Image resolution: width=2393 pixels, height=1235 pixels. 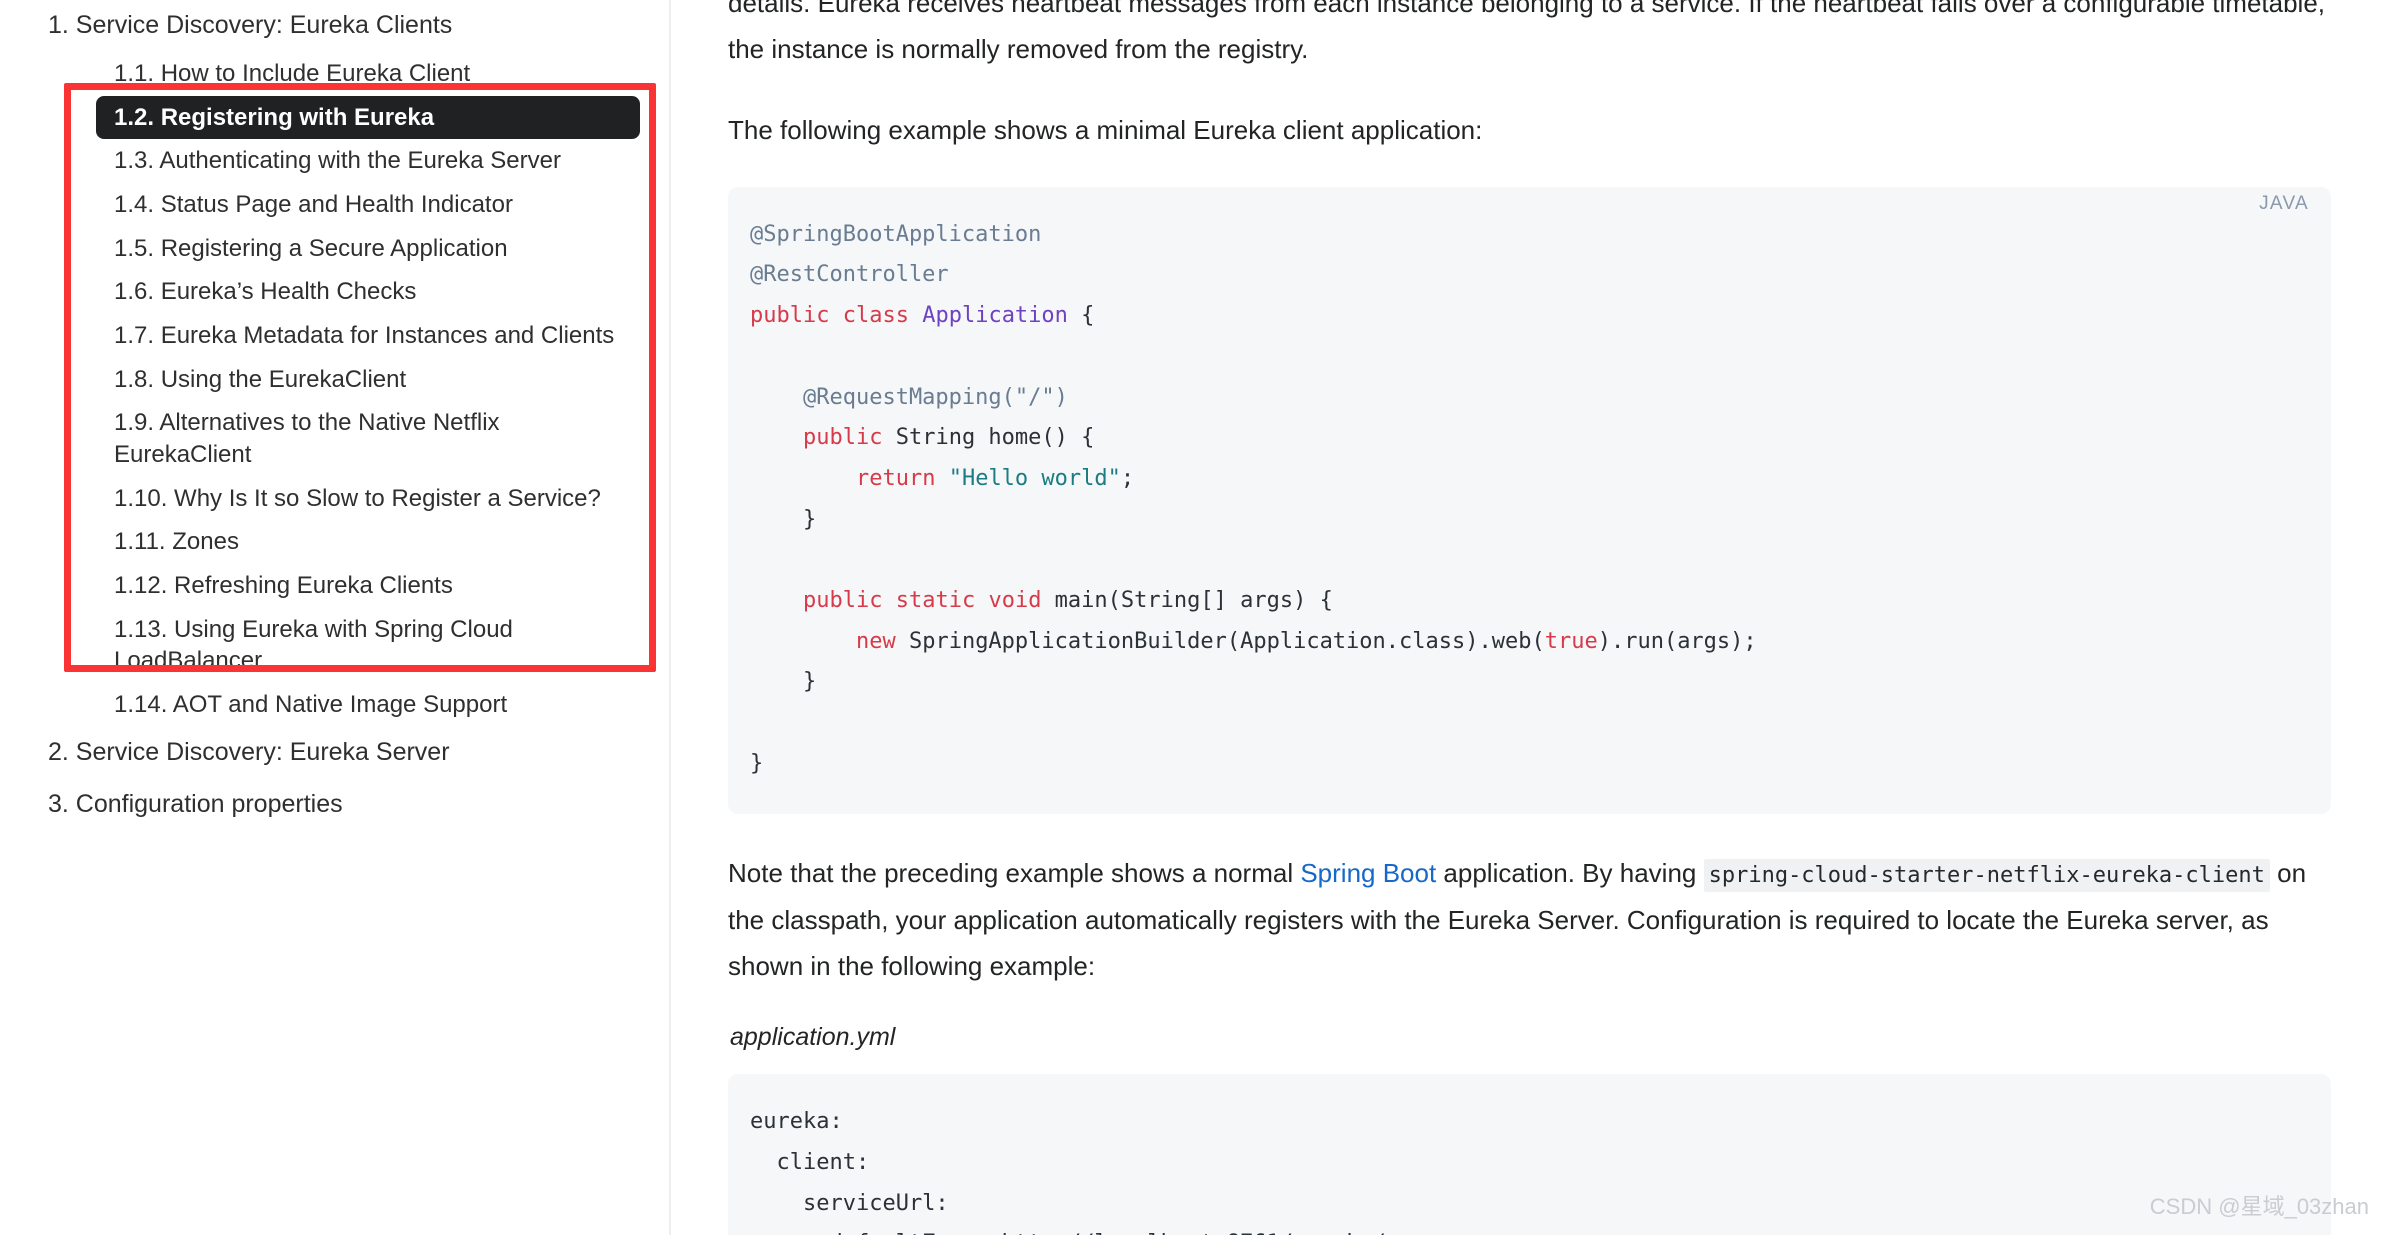 I want to click on toc-item-1-14-: 1.14. AOT and Native Image Support, so click(x=368, y=705).